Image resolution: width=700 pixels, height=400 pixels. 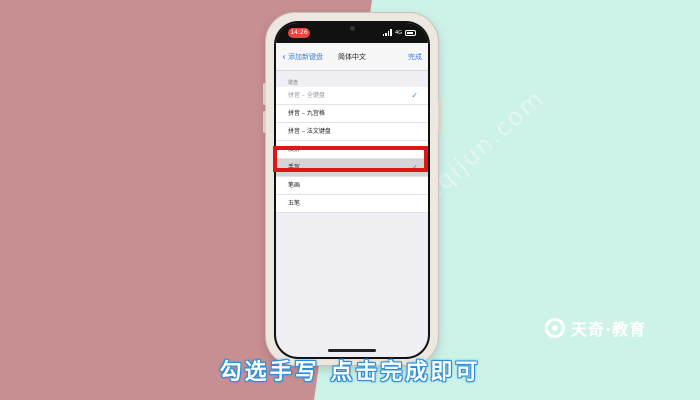 I want to click on option-label: 五笔, so click(x=294, y=203).